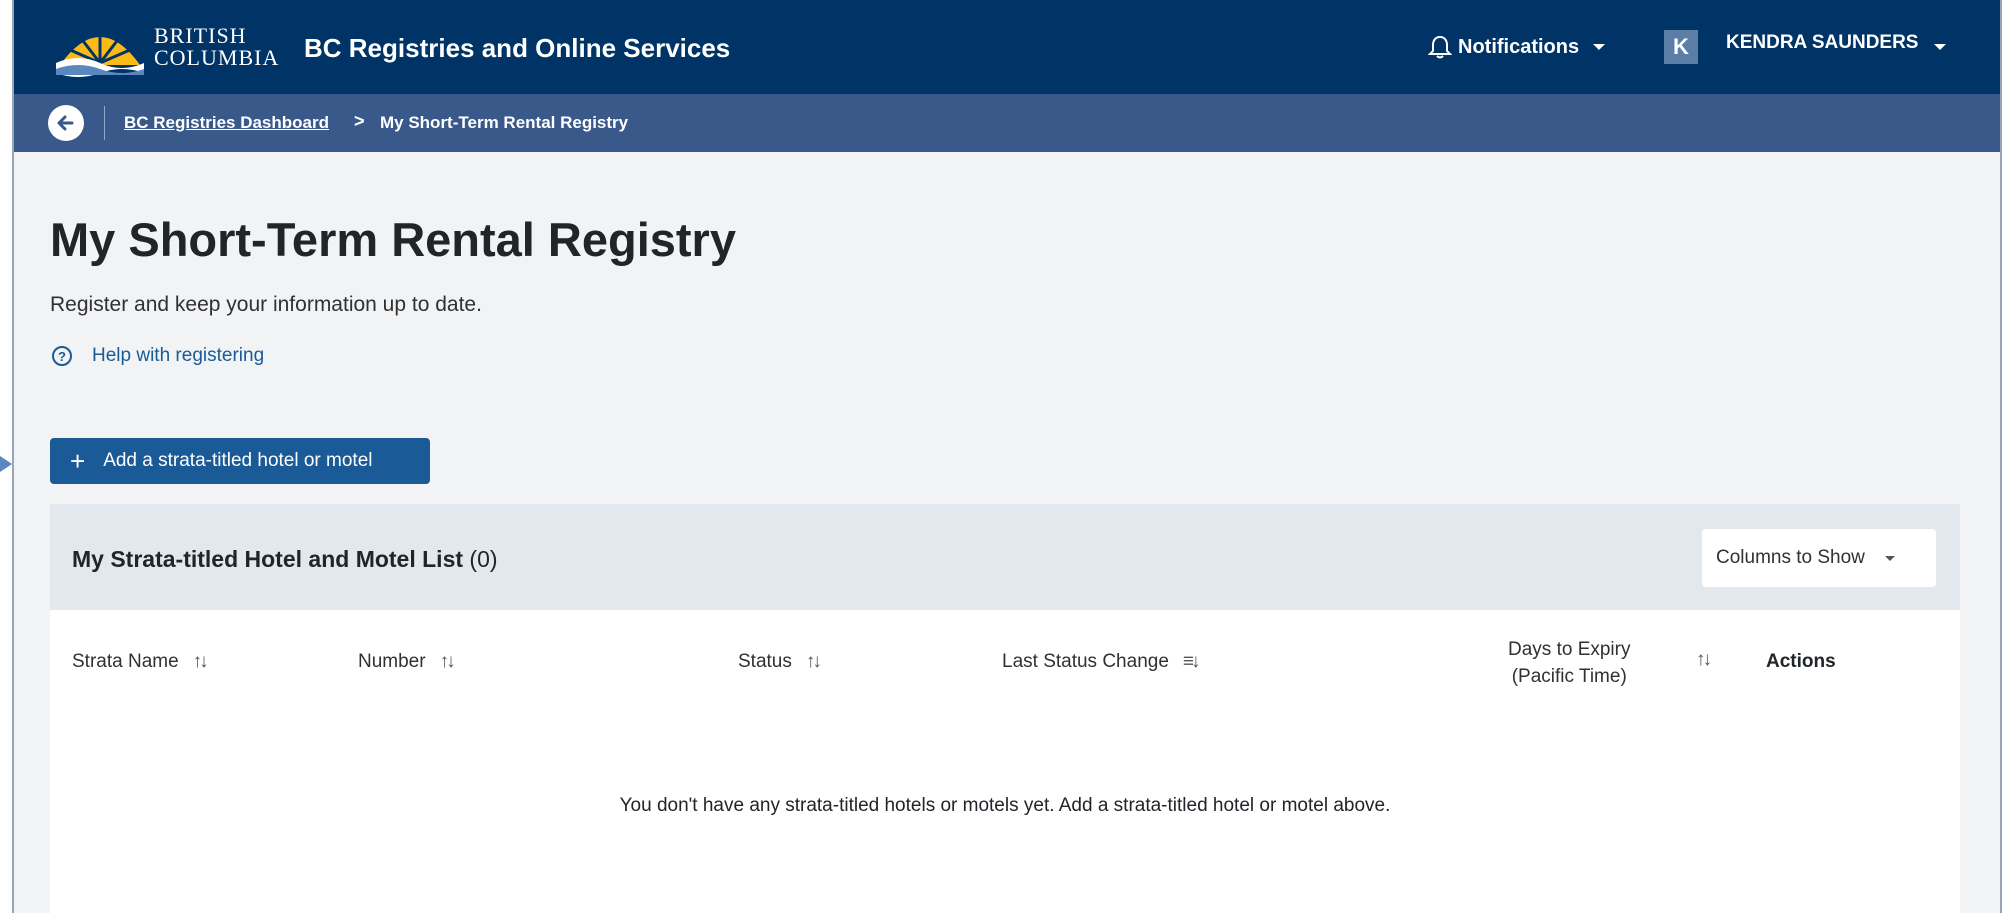 This screenshot has width=2005, height=913. Describe the element at coordinates (1192, 662) in the screenshot. I see `sort-desc-icon: ≡↓` at that location.